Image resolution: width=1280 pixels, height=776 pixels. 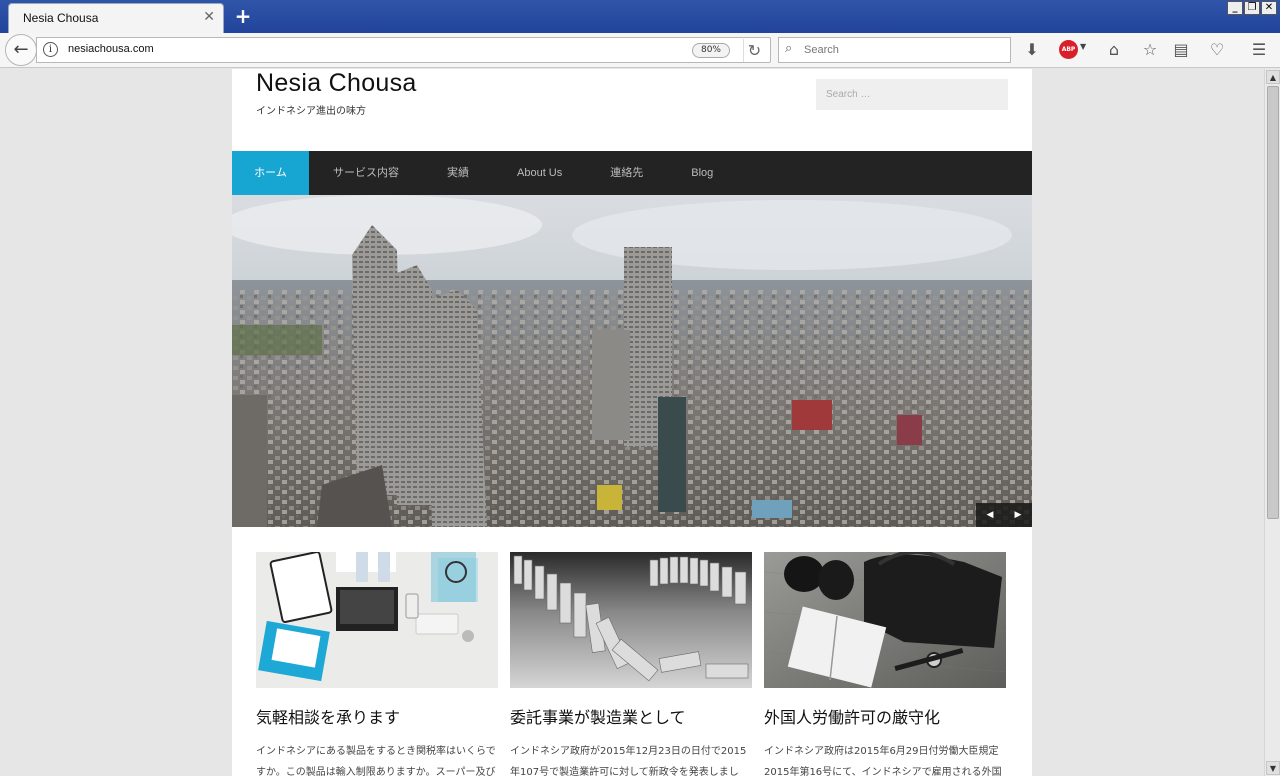 I want to click on adblock-icon: ABP, so click(x=1068, y=49).